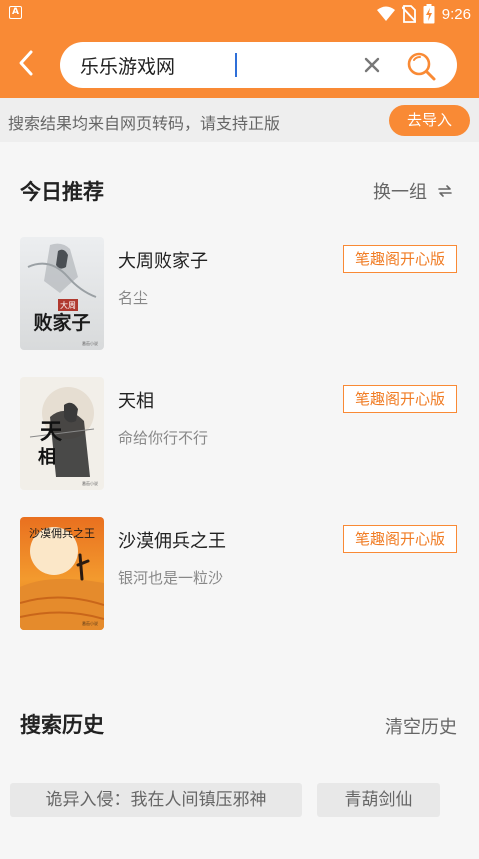  Describe the element at coordinates (144, 123) in the screenshot. I see `notice-text: 搜索结果均来自网页转码，请支持正版` at that location.